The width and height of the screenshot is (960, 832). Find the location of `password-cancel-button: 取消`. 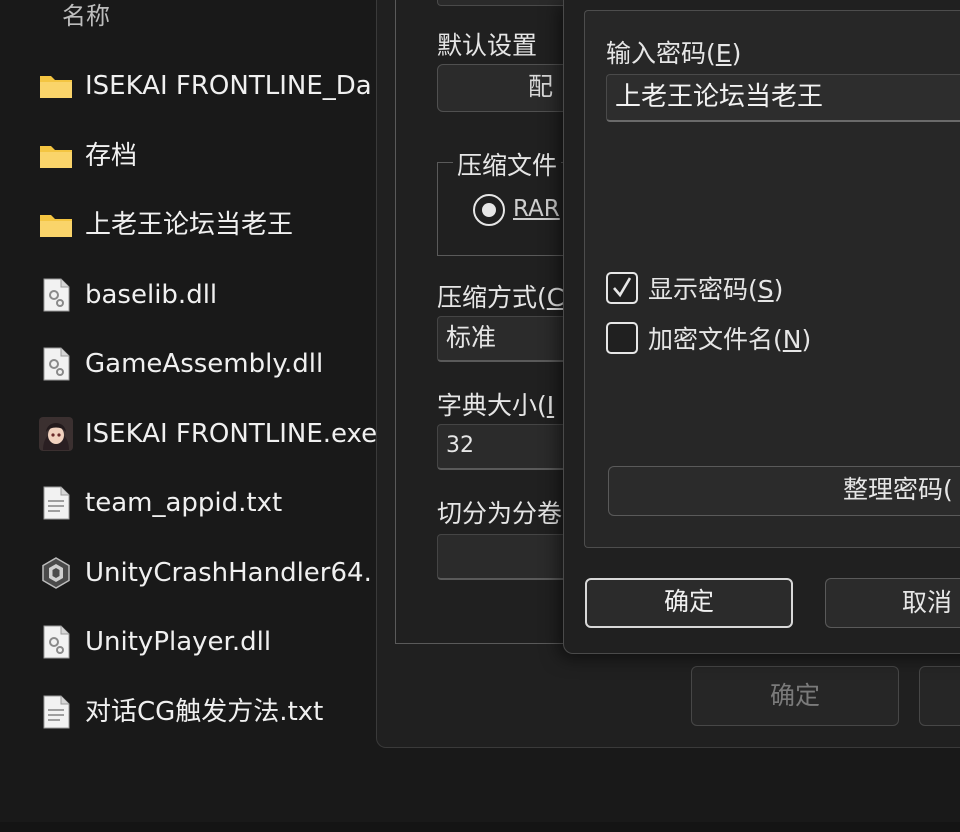

password-cancel-button: 取消 is located at coordinates (892, 603).